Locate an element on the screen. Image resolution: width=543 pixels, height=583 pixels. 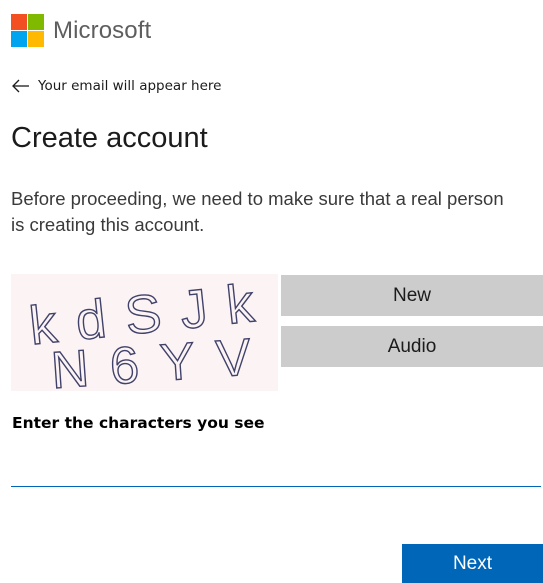
page-title: Create account is located at coordinates (109, 138).